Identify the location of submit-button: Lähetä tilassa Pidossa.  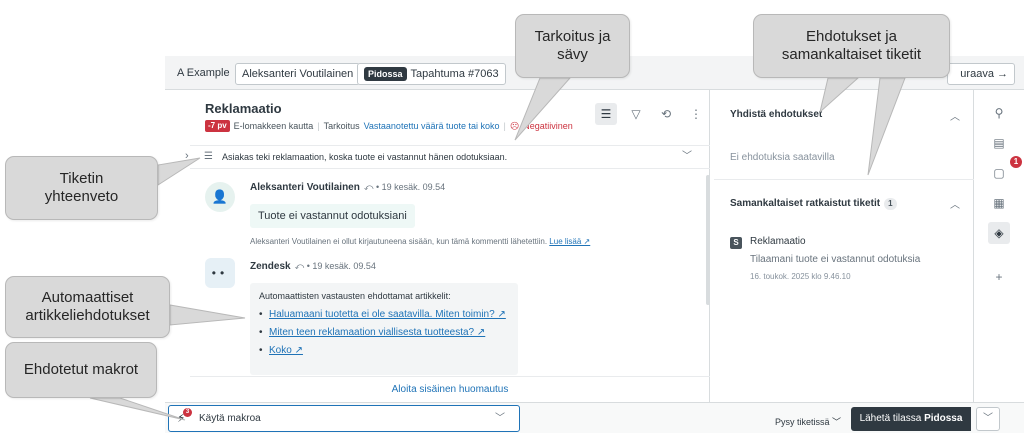
(911, 419).